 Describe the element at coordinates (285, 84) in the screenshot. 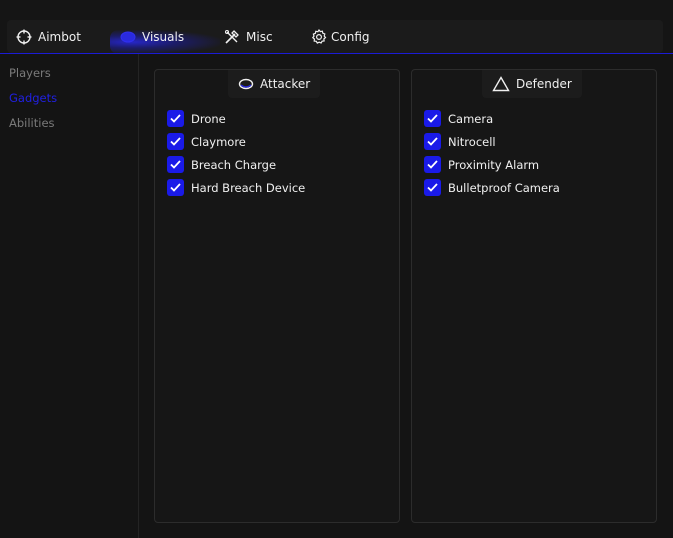

I see `attacker-panel-title: Attacker` at that location.